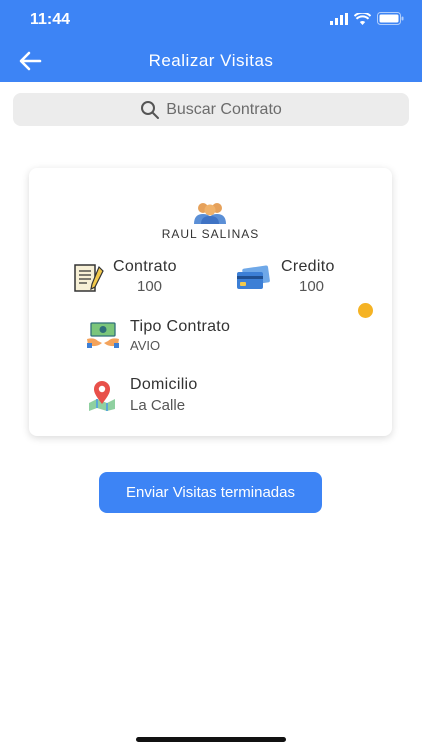  I want to click on status-icons, so click(367, 18).